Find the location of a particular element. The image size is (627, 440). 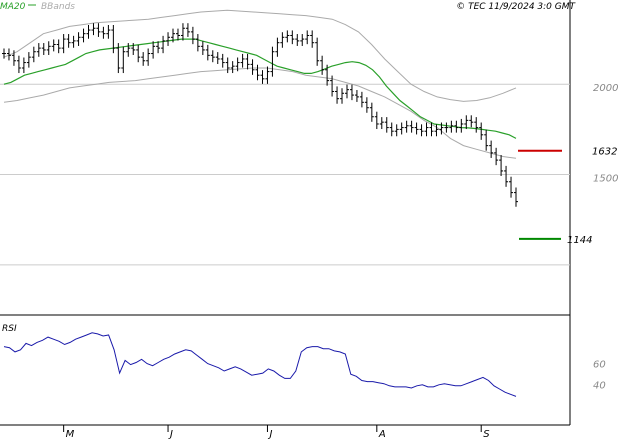

legend: MA20 BBands is located at coordinates (37, 7).